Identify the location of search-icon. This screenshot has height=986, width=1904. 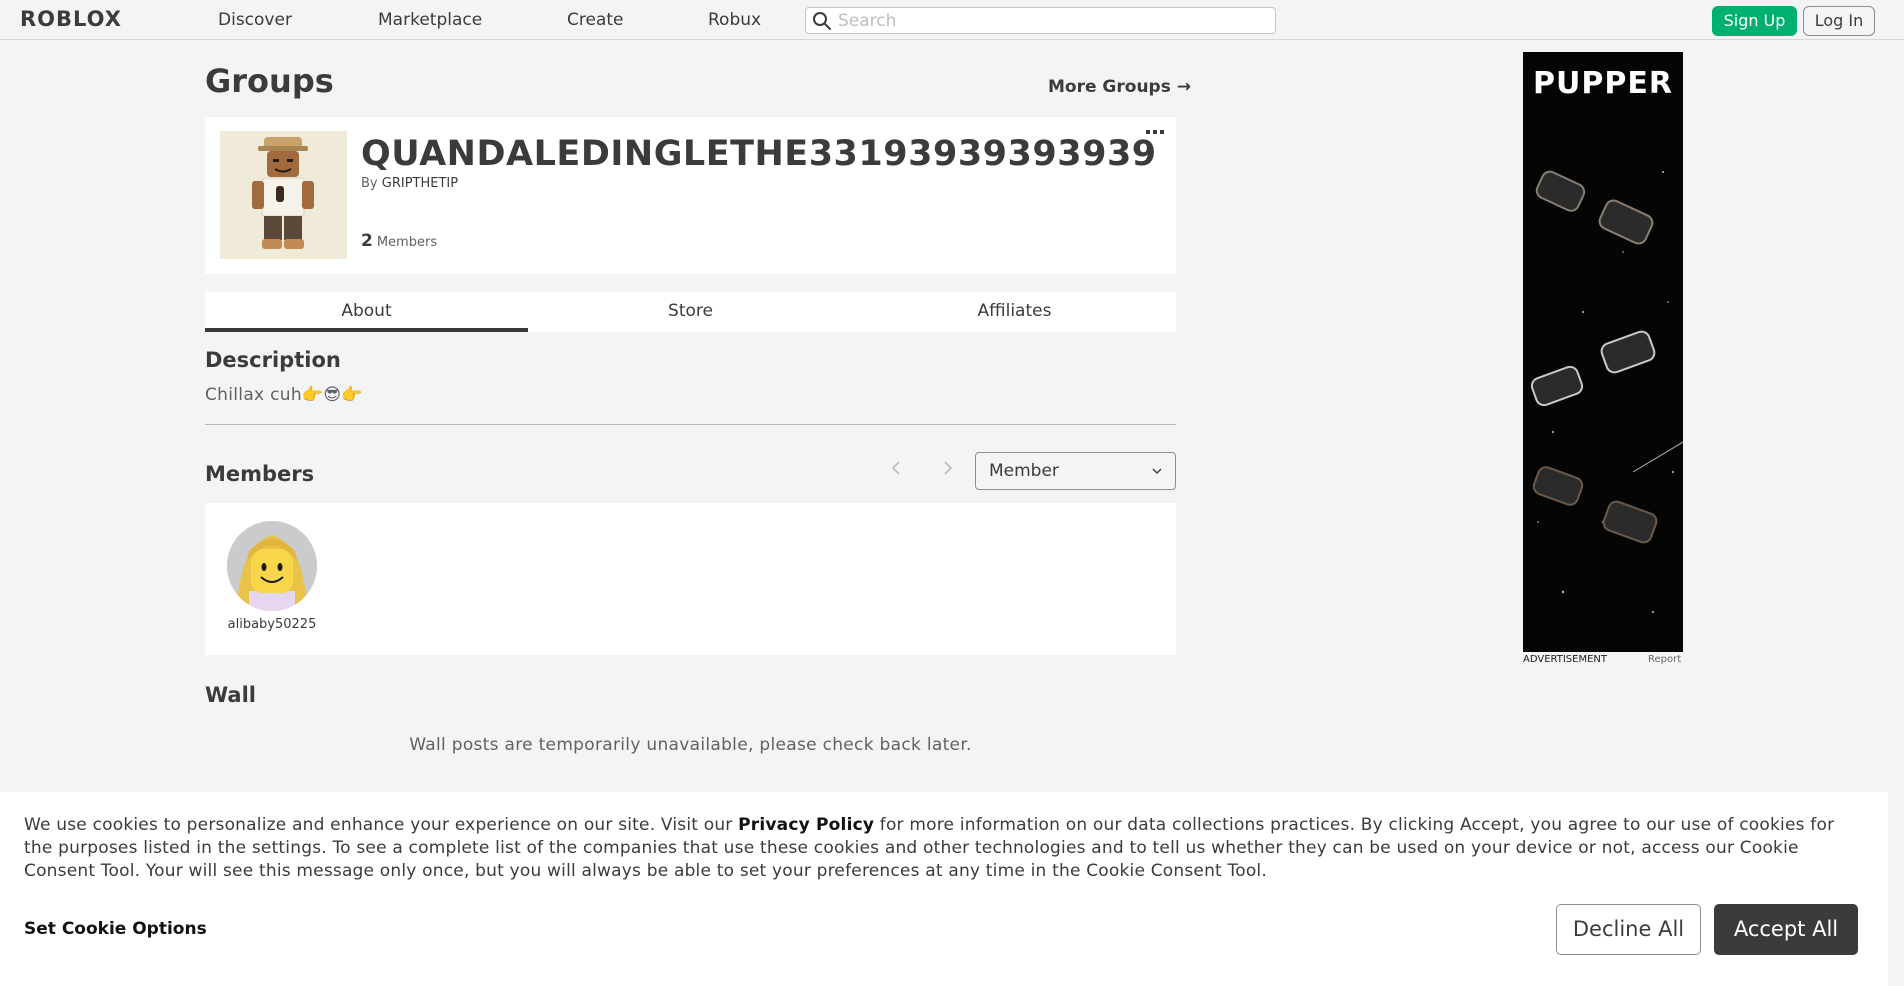
(822, 21).